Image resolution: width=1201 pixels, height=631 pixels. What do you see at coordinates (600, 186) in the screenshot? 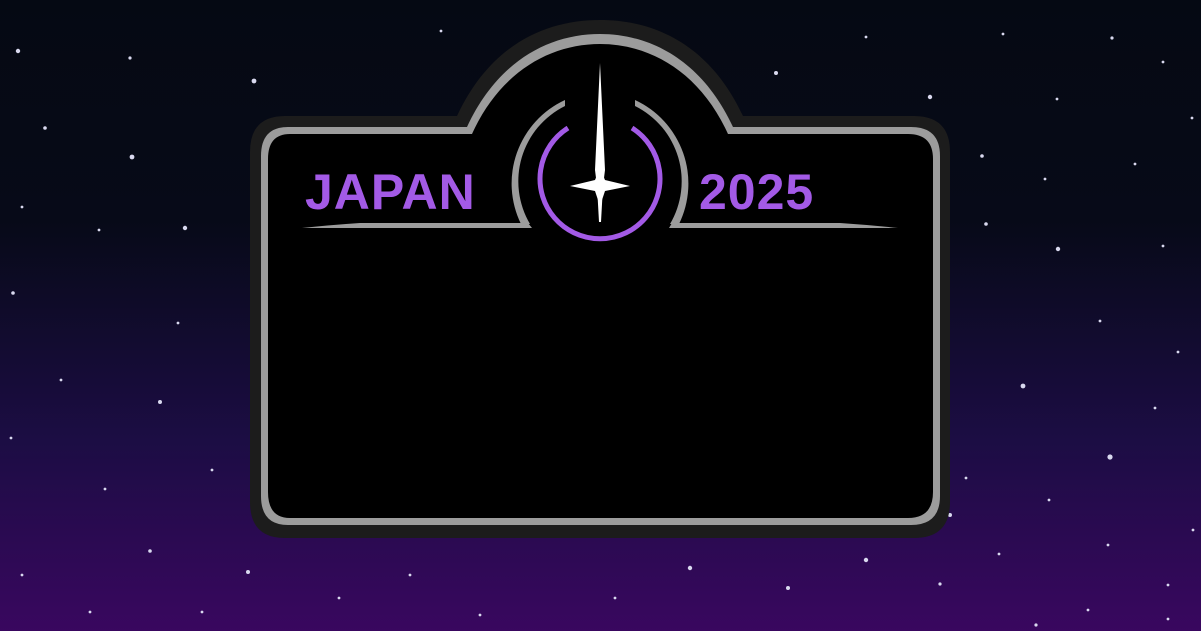
I see `emblem-star-core` at bounding box center [600, 186].